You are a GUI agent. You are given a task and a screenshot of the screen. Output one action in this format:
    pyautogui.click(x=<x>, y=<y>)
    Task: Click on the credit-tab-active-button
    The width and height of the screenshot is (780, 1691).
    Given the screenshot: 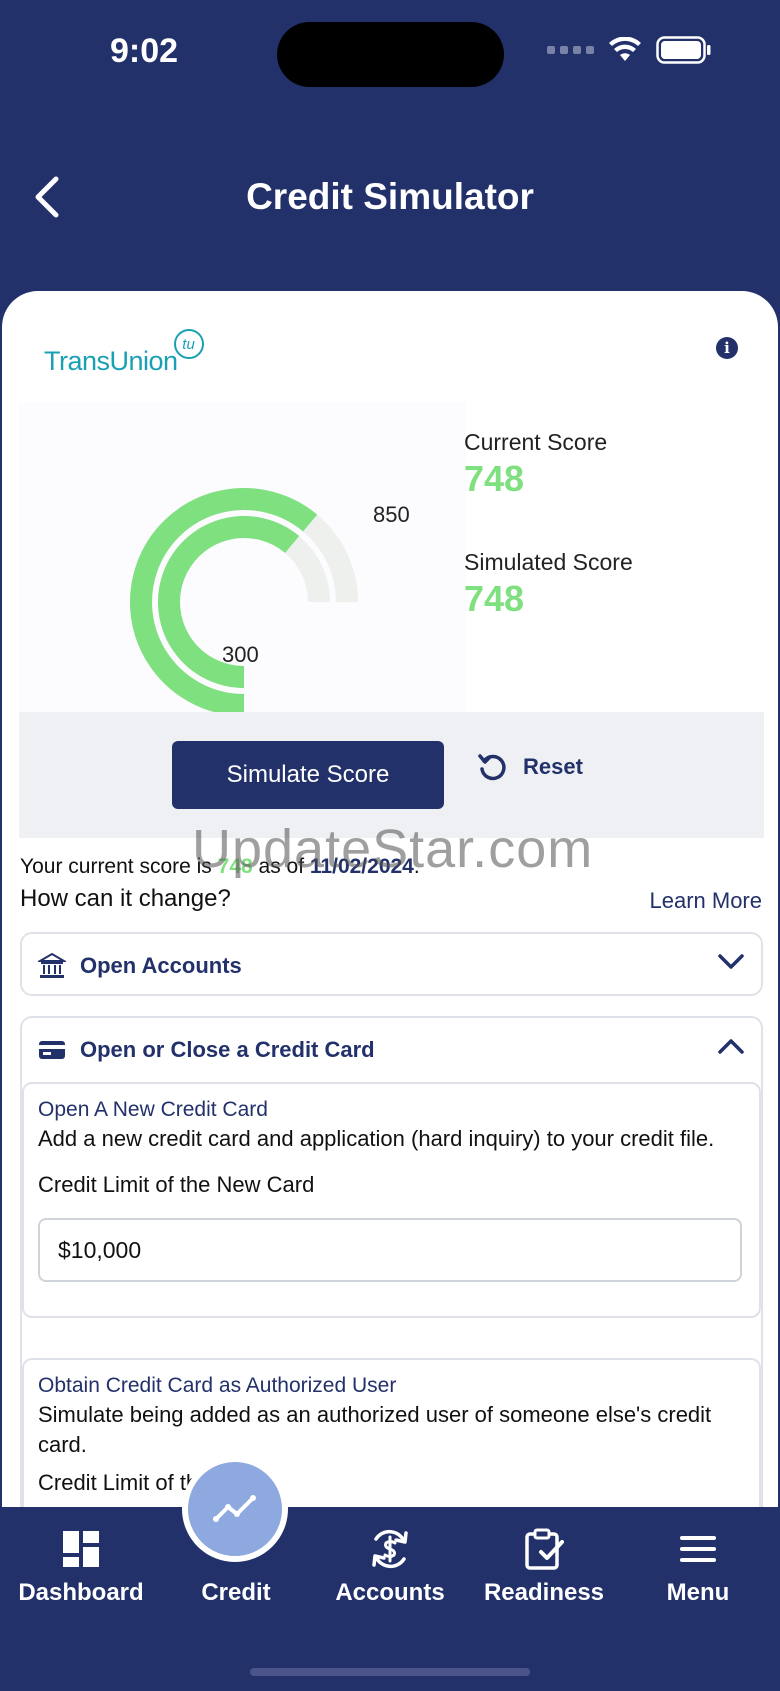 What is the action you would take?
    pyautogui.click(x=235, y=1509)
    